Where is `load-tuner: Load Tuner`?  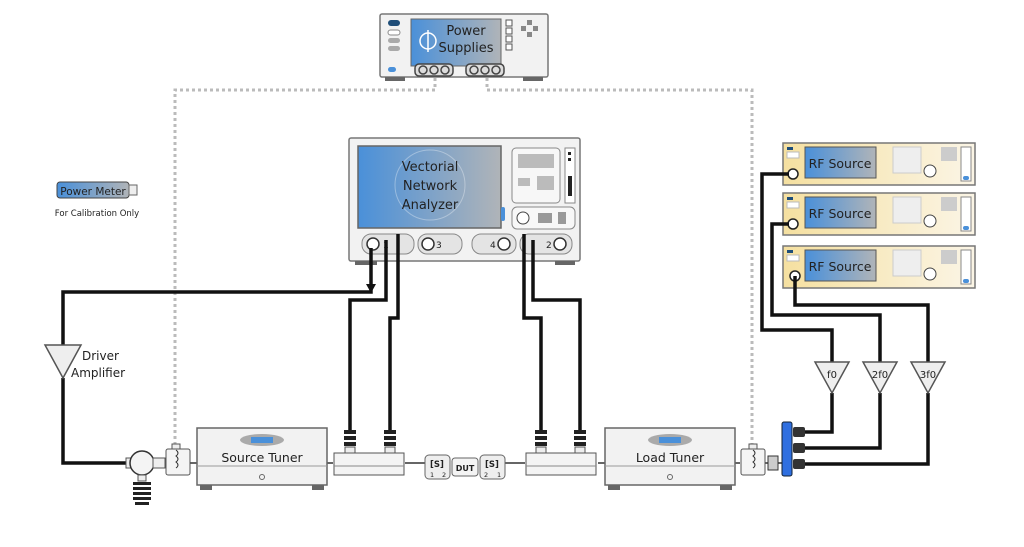
load-tuner: Load Tuner is located at coordinates (670, 458).